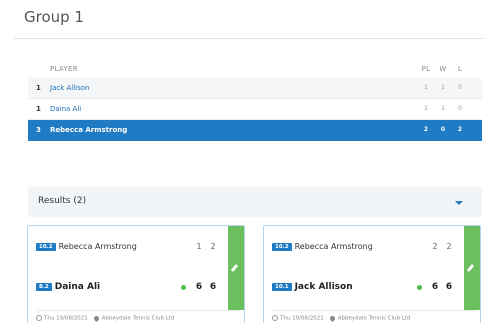 The height and width of the screenshot is (323, 484). I want to click on results-title: Results (2), so click(62, 201).